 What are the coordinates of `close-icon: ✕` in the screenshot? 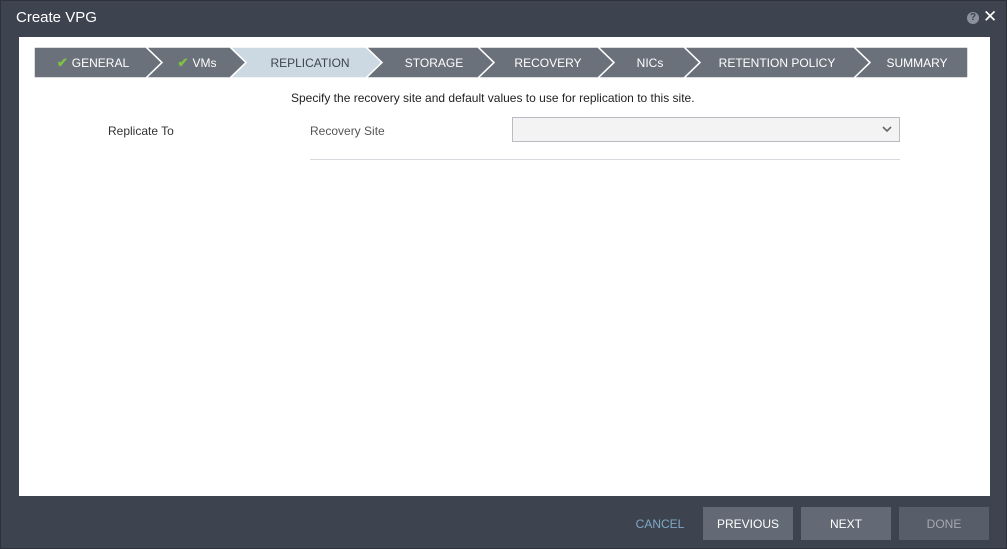 It's located at (990, 16).